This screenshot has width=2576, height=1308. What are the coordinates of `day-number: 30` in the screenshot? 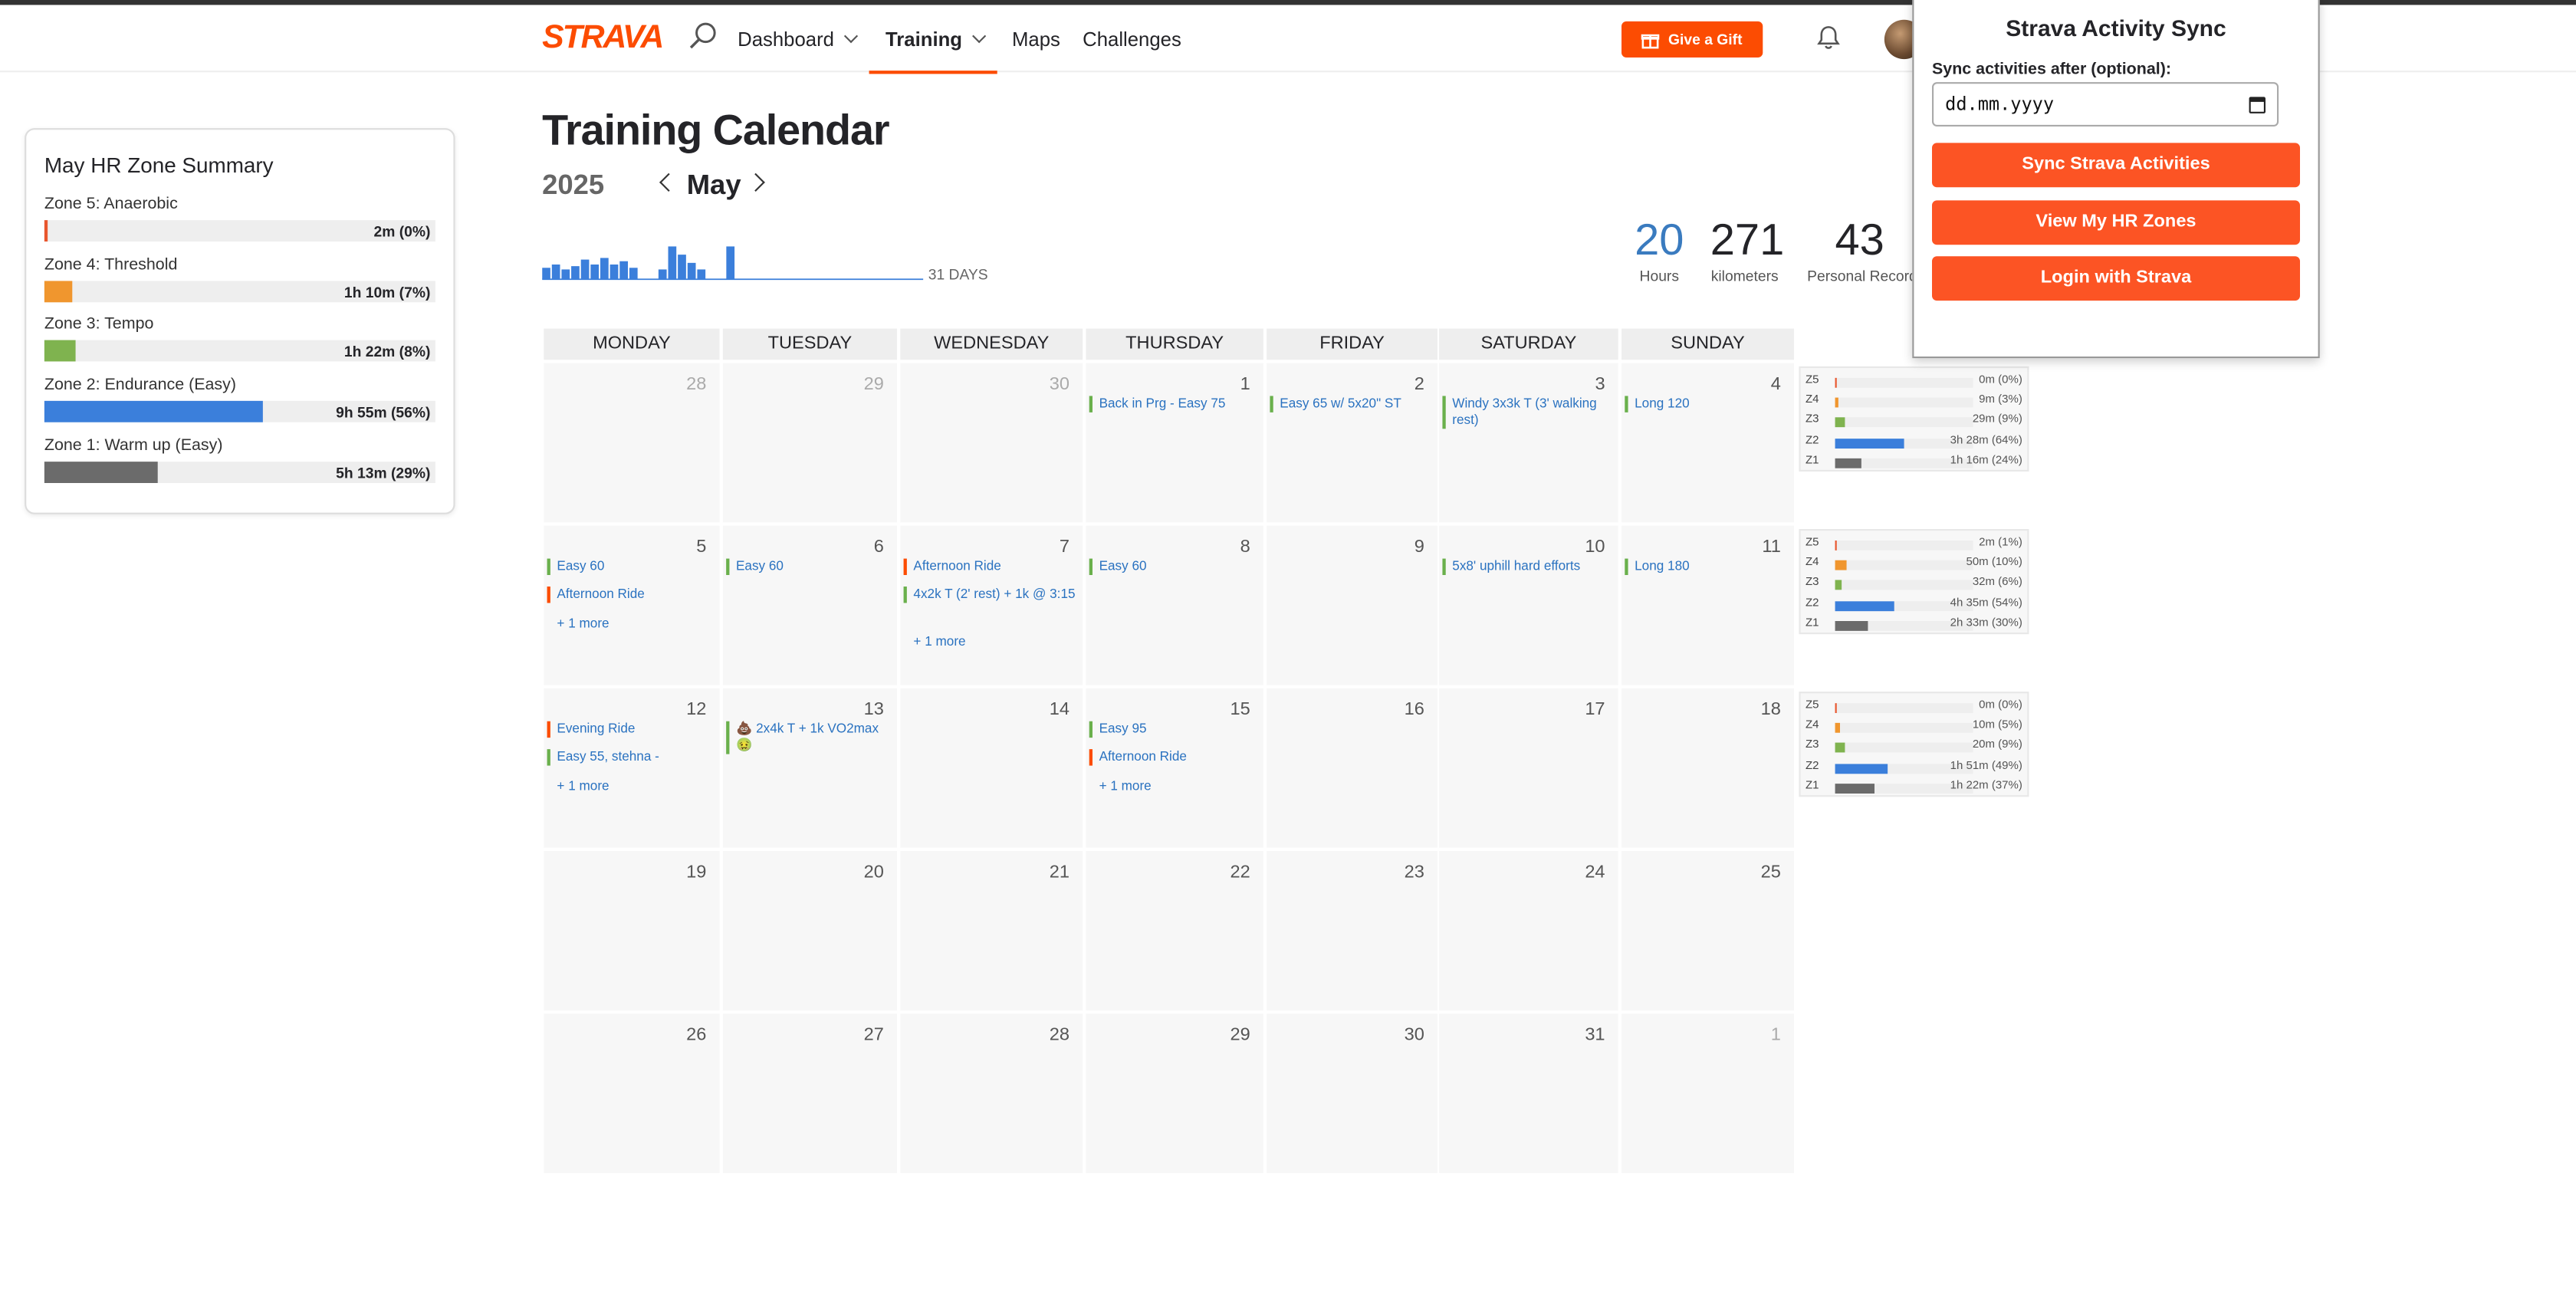 It's located at (1060, 384).